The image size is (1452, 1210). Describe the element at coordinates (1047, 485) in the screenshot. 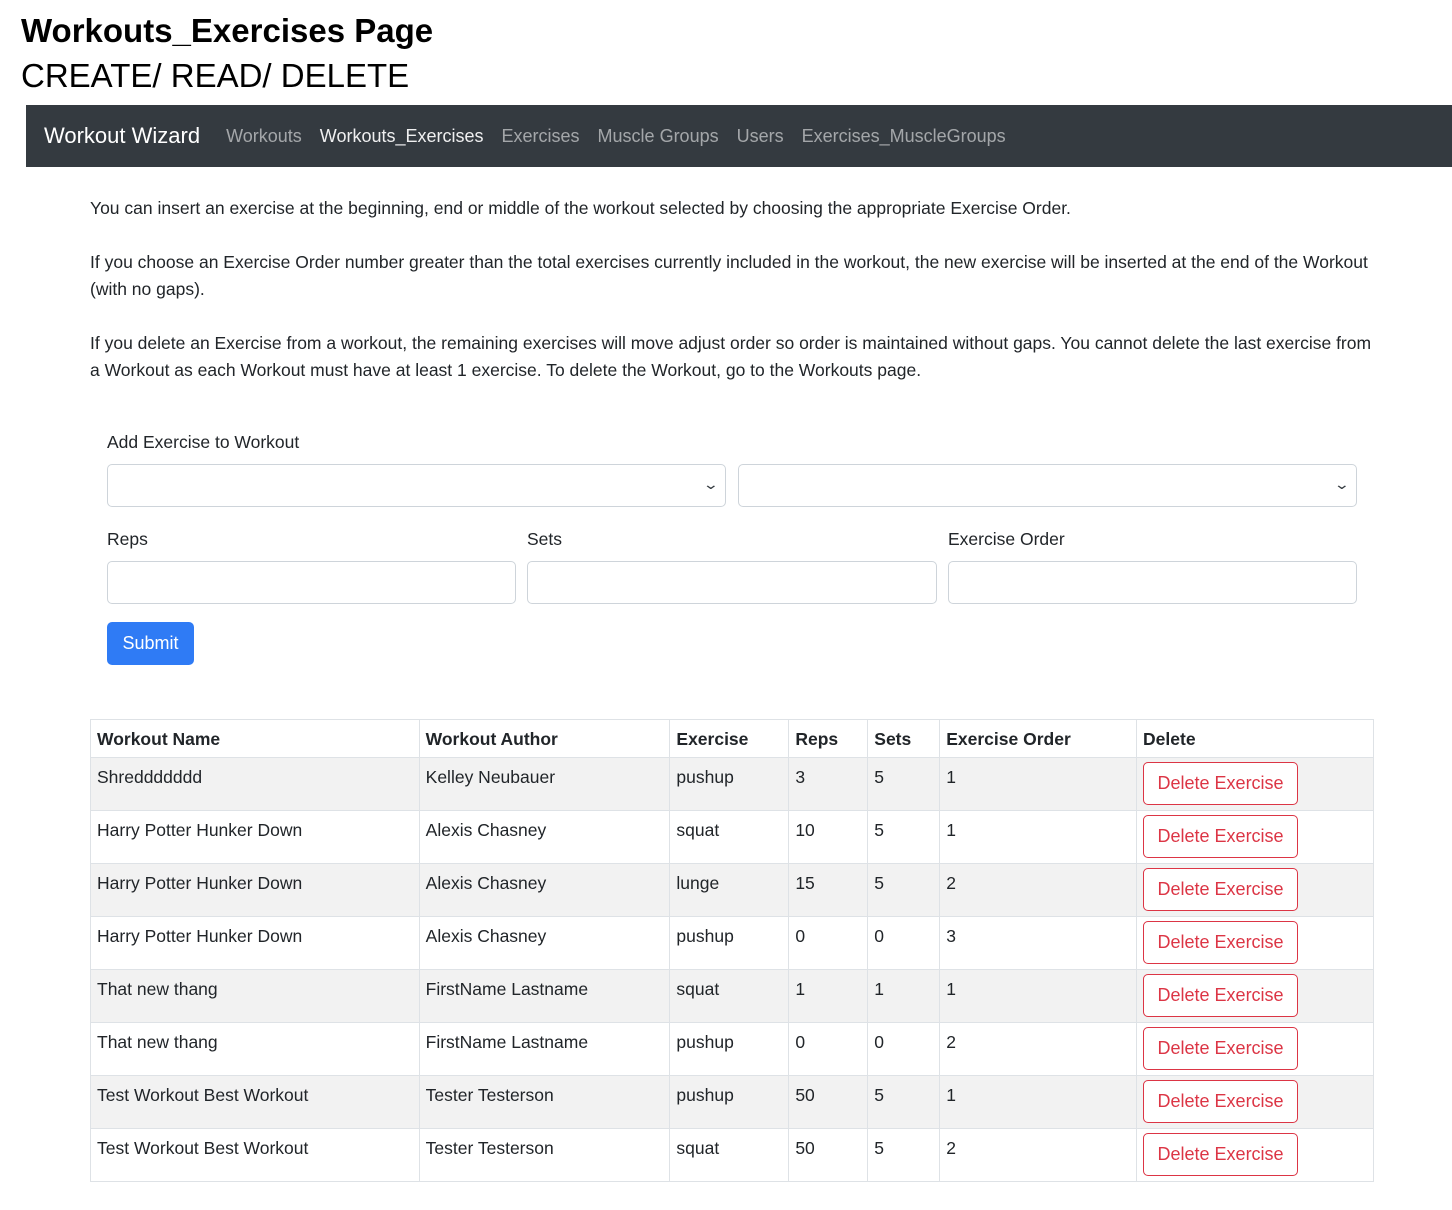

I see `exercise-select: ⌄` at that location.